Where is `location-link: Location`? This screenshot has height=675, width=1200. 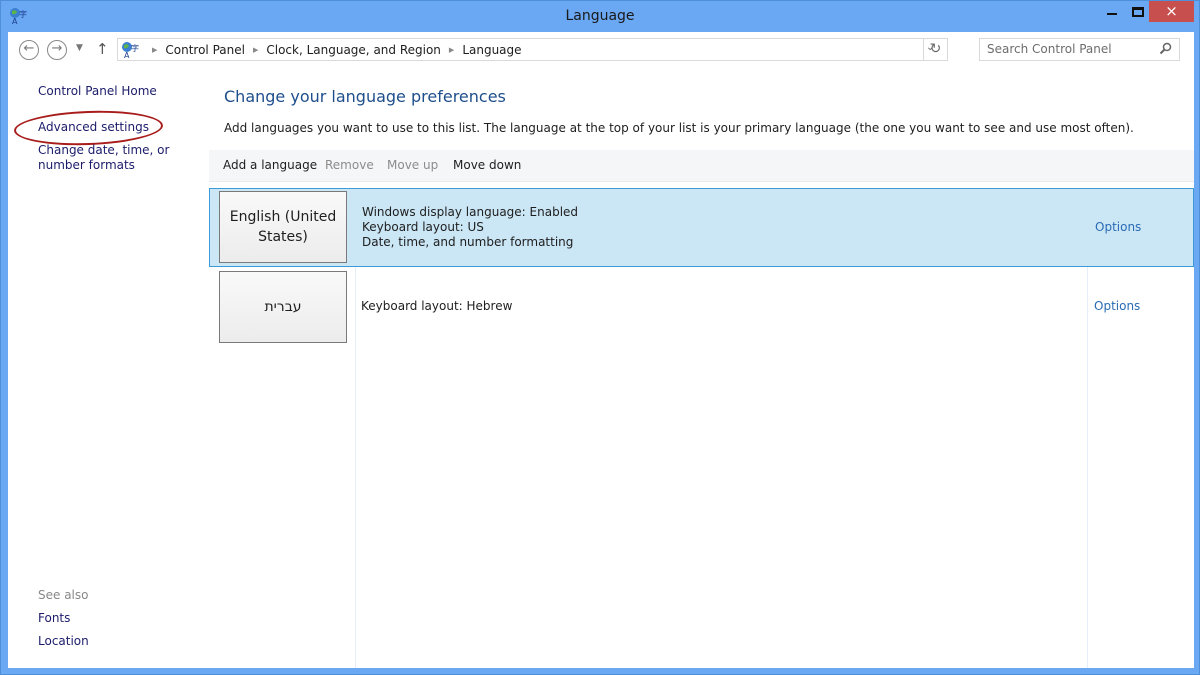 location-link: Location is located at coordinates (63, 641).